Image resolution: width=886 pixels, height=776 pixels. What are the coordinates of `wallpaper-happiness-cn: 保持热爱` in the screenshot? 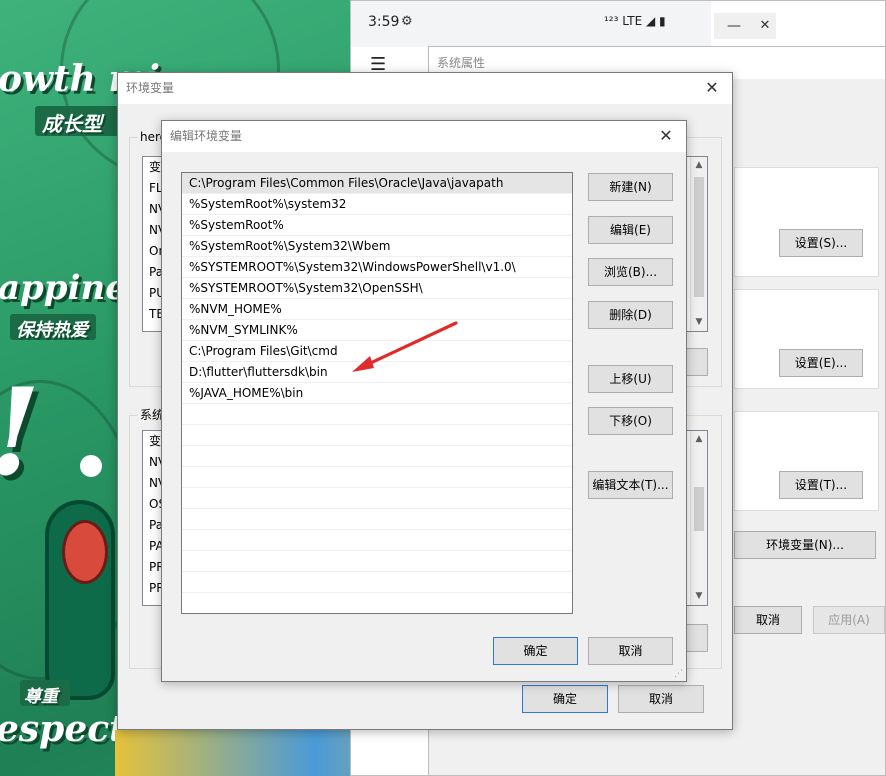 It's located at (52, 330).